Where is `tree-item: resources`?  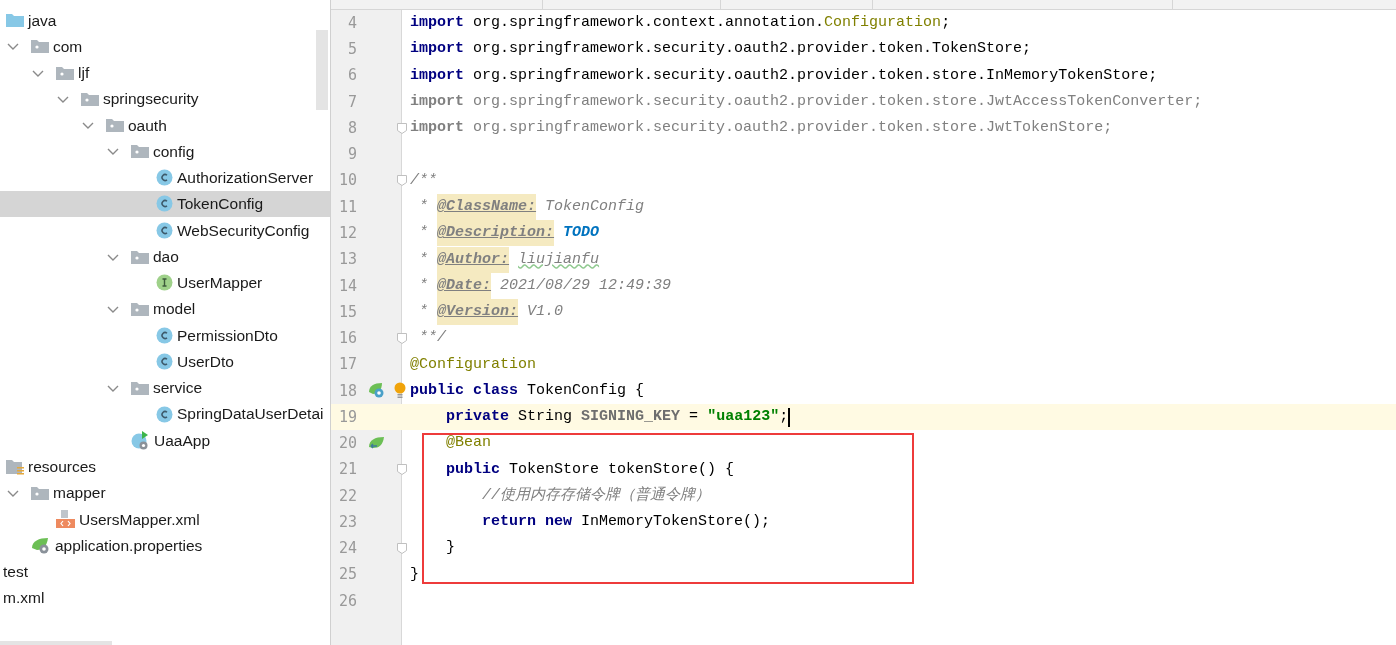
tree-item: resources is located at coordinates (165, 466).